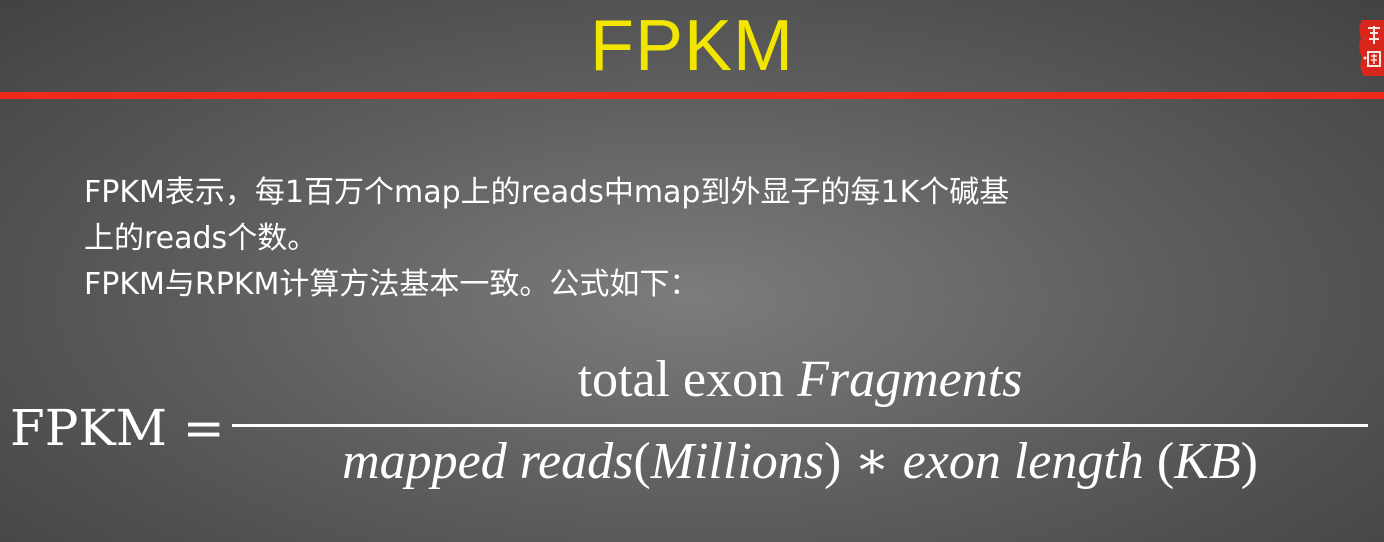 The width and height of the screenshot is (1384, 542). What do you see at coordinates (910, 379) in the screenshot?
I see `numerator-italic: Fragments` at bounding box center [910, 379].